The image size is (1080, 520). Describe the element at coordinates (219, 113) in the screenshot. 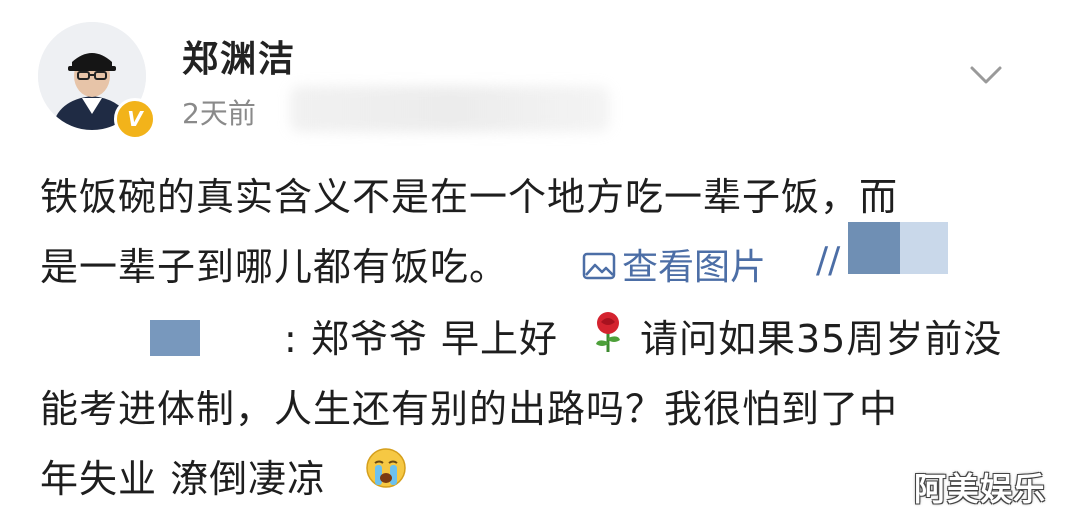

I see `post-time: 2天前` at that location.